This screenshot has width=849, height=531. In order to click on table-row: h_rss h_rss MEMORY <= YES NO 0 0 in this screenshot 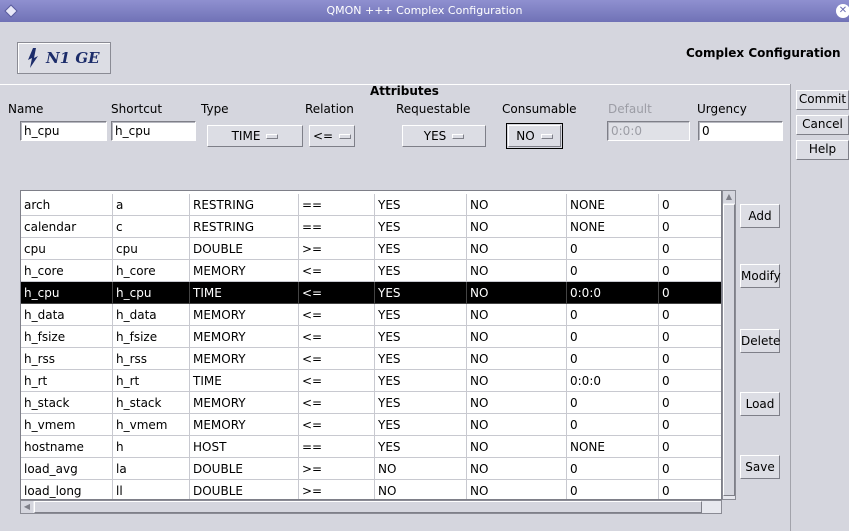, I will do `click(371, 359)`.